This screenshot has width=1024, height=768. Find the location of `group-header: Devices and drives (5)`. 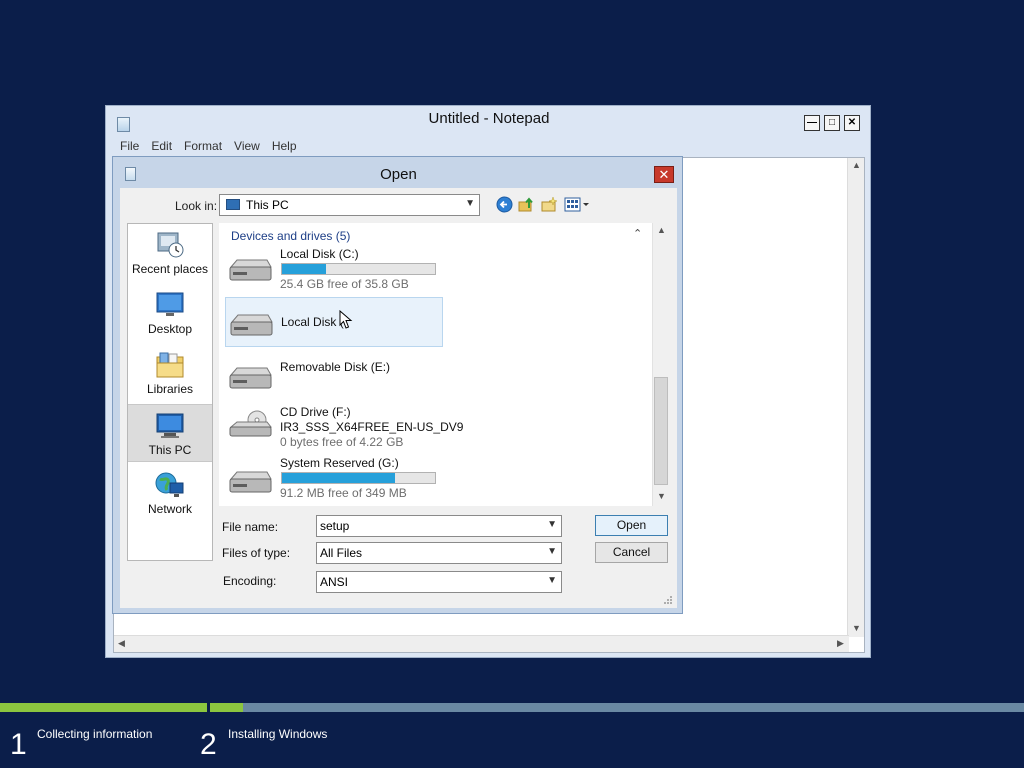

group-header: Devices and drives (5) is located at coordinates (291, 236).